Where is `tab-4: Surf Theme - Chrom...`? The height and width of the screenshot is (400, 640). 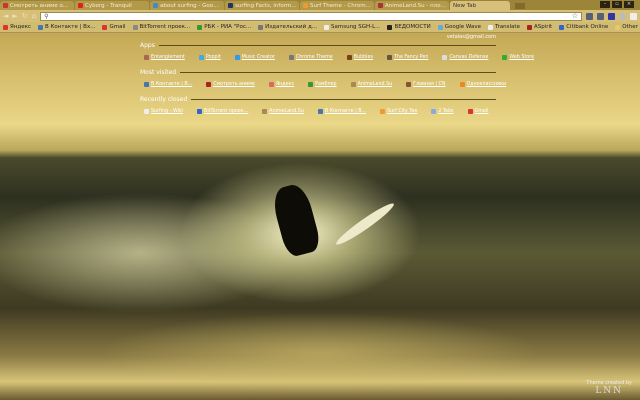 tab-4: Surf Theme - Chrom... is located at coordinates (337, 5).